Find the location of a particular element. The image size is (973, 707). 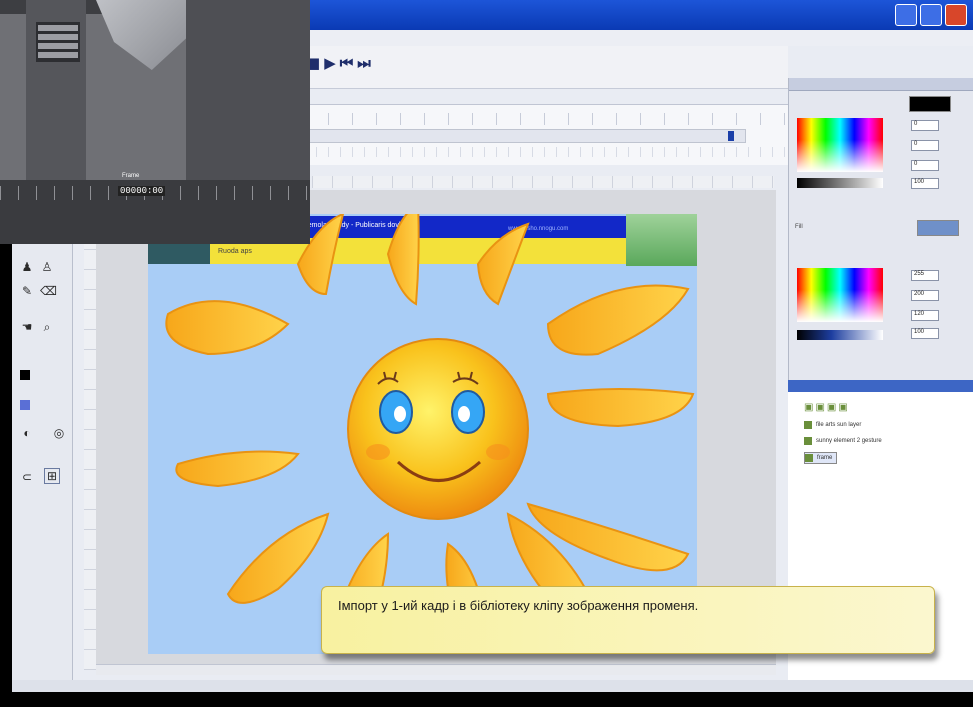

library-item: sunny element 2 gesture is located at coordinates (843, 441).